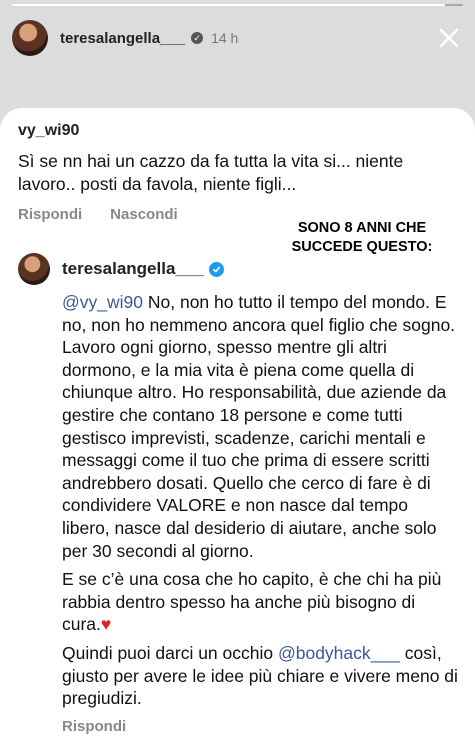 The image size is (475, 749). I want to click on reply-avatar, so click(34, 269).